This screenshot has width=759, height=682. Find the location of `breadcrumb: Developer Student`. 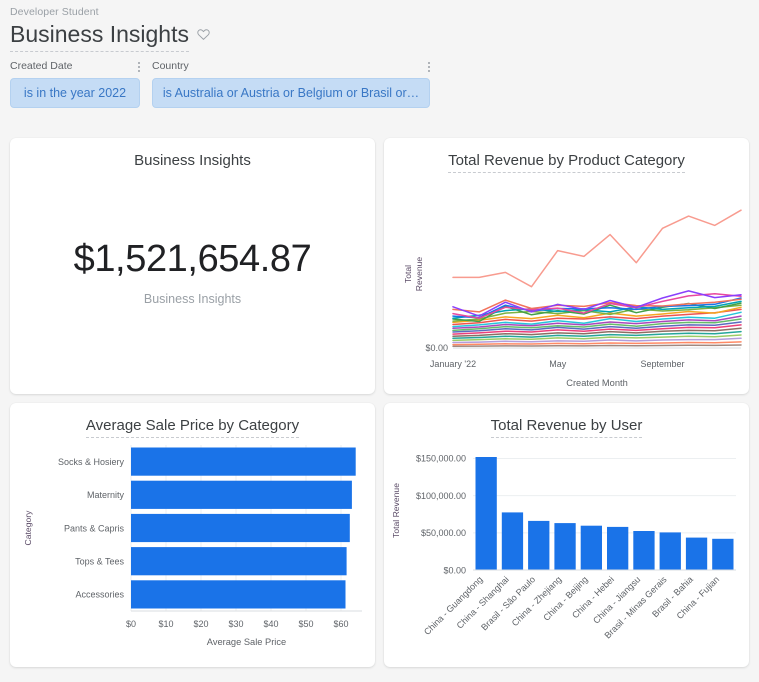

breadcrumb: Developer Student is located at coordinates (379, 12).